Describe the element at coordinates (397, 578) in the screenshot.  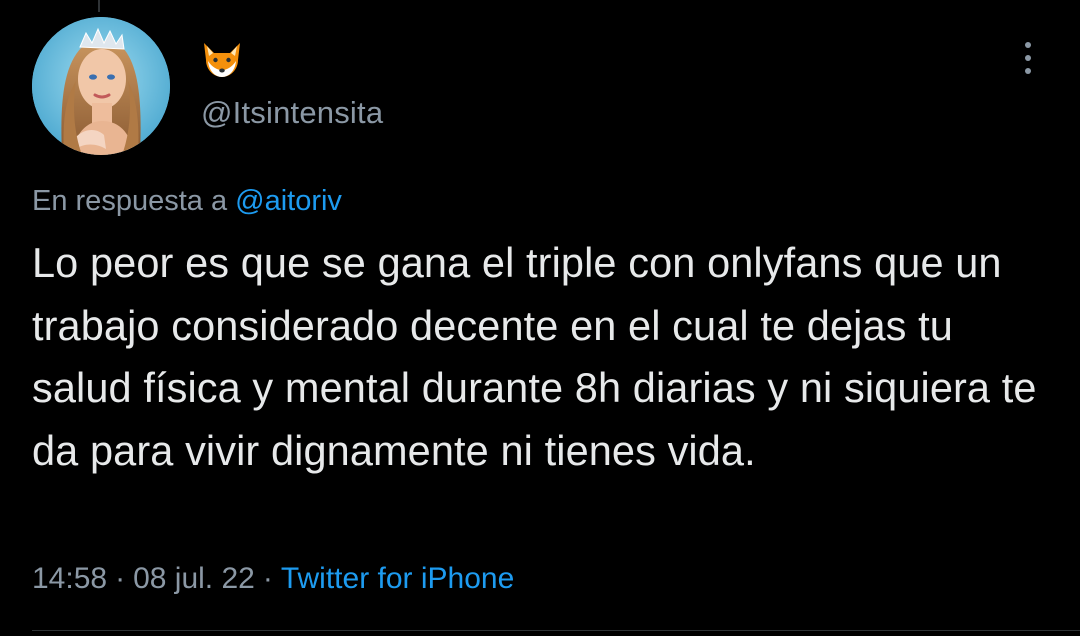
I see `tweet-source-link: Twitter for iPhone` at that location.